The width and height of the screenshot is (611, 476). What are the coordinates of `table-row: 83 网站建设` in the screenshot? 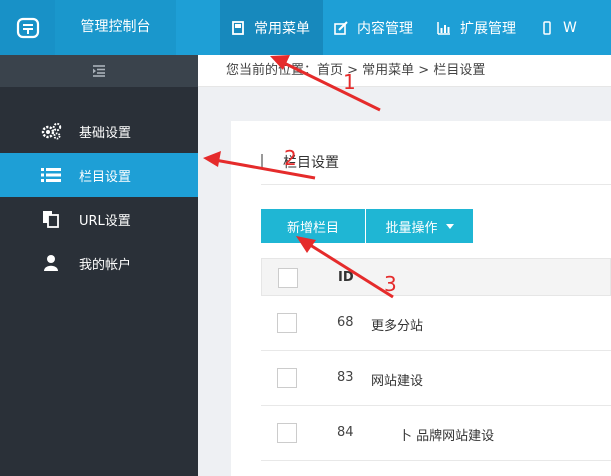 It's located at (436, 378).